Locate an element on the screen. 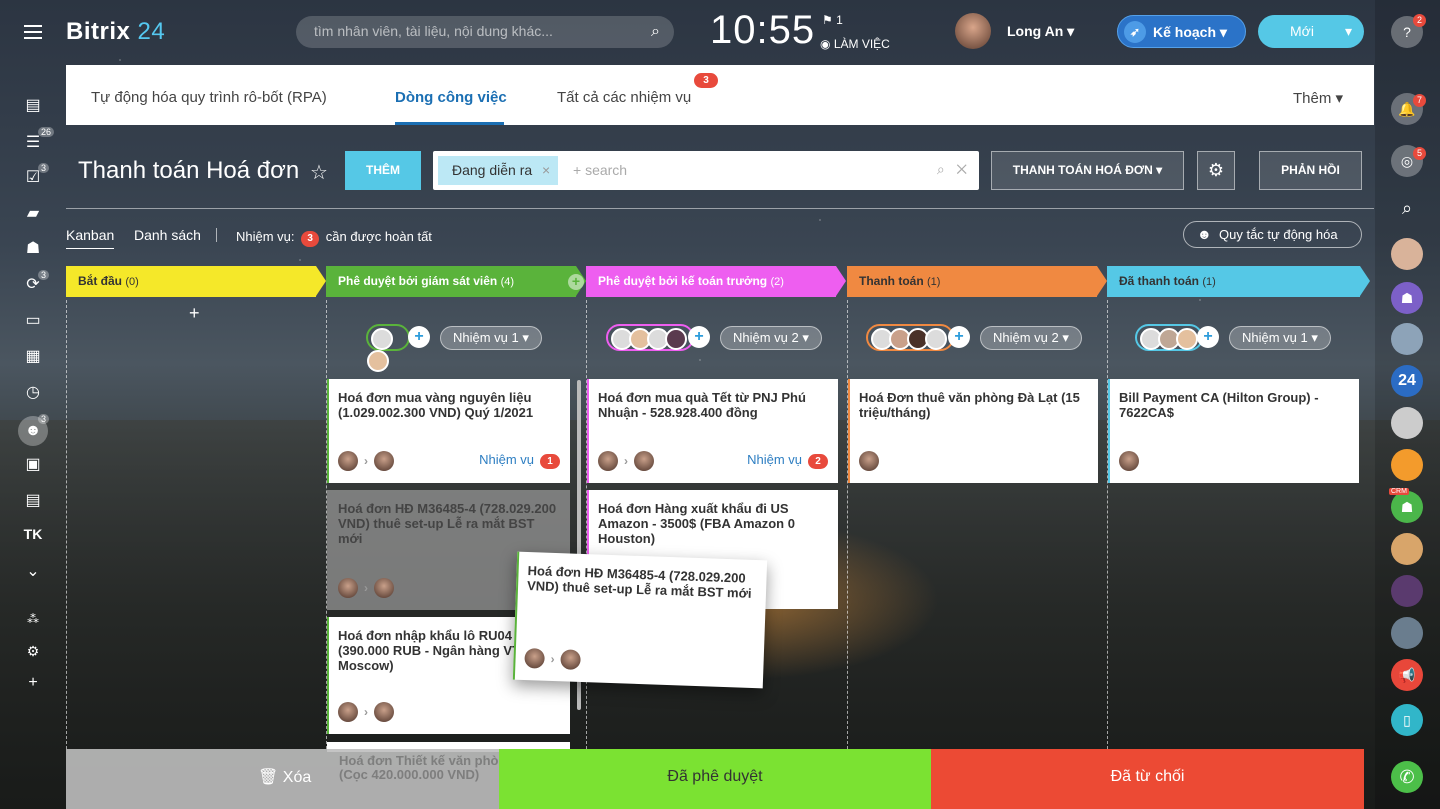  column-title: Thanh toán is located at coordinates (891, 281).